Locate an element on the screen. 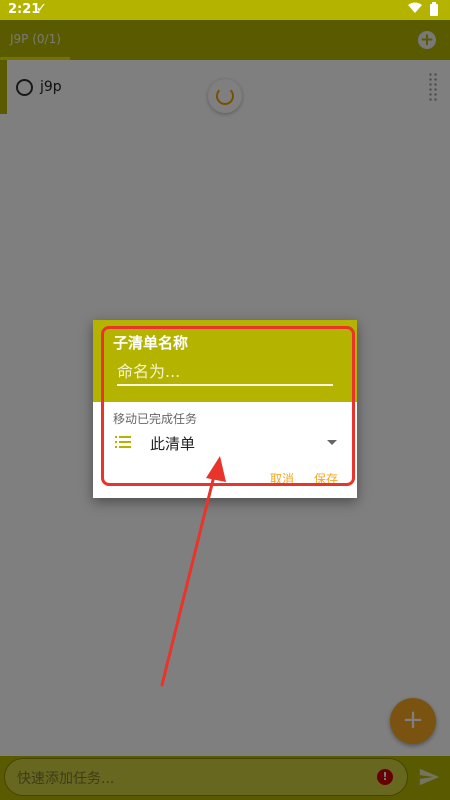 Image resolution: width=450 pixels, height=800 pixels. status-bar: 2:21 ✓ is located at coordinates (225, 10).